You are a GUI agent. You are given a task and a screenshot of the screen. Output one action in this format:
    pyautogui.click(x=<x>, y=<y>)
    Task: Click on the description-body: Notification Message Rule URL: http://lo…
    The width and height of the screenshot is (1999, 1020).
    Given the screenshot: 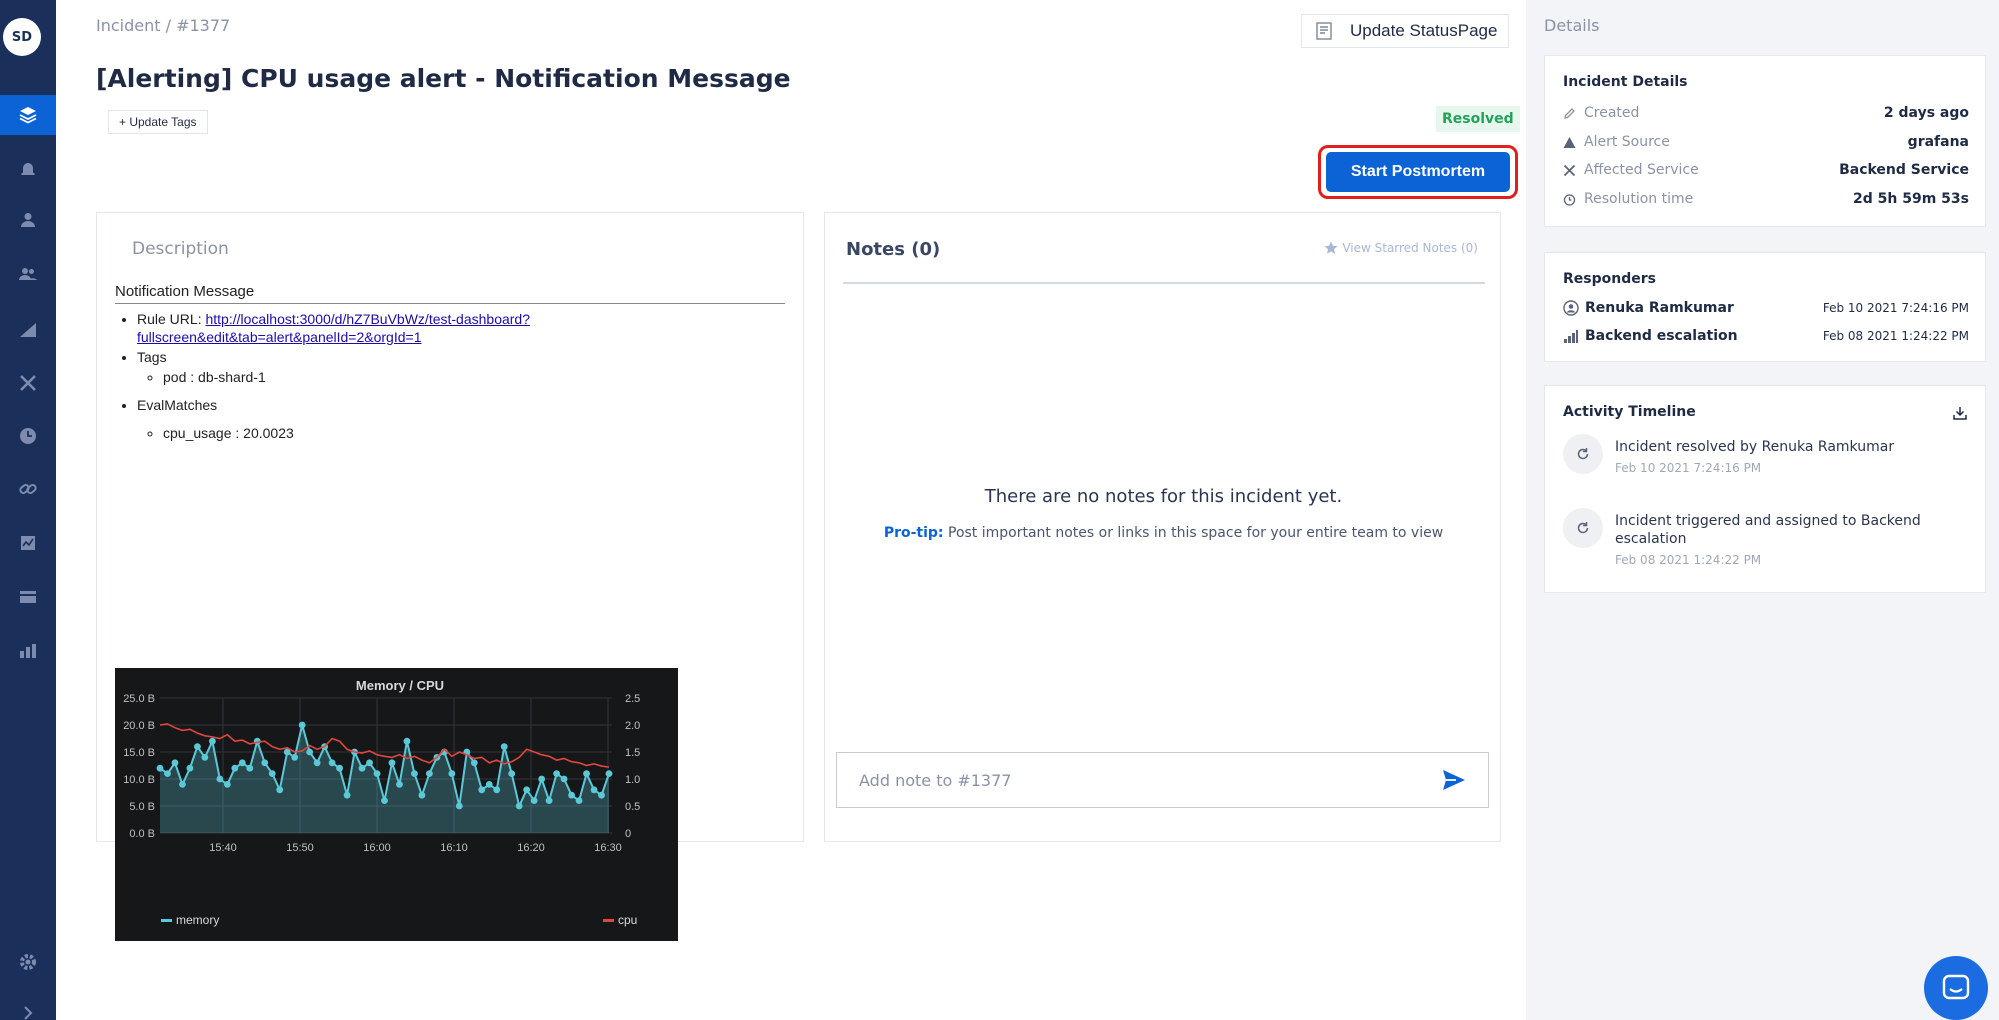 What is the action you would take?
    pyautogui.click(x=450, y=363)
    